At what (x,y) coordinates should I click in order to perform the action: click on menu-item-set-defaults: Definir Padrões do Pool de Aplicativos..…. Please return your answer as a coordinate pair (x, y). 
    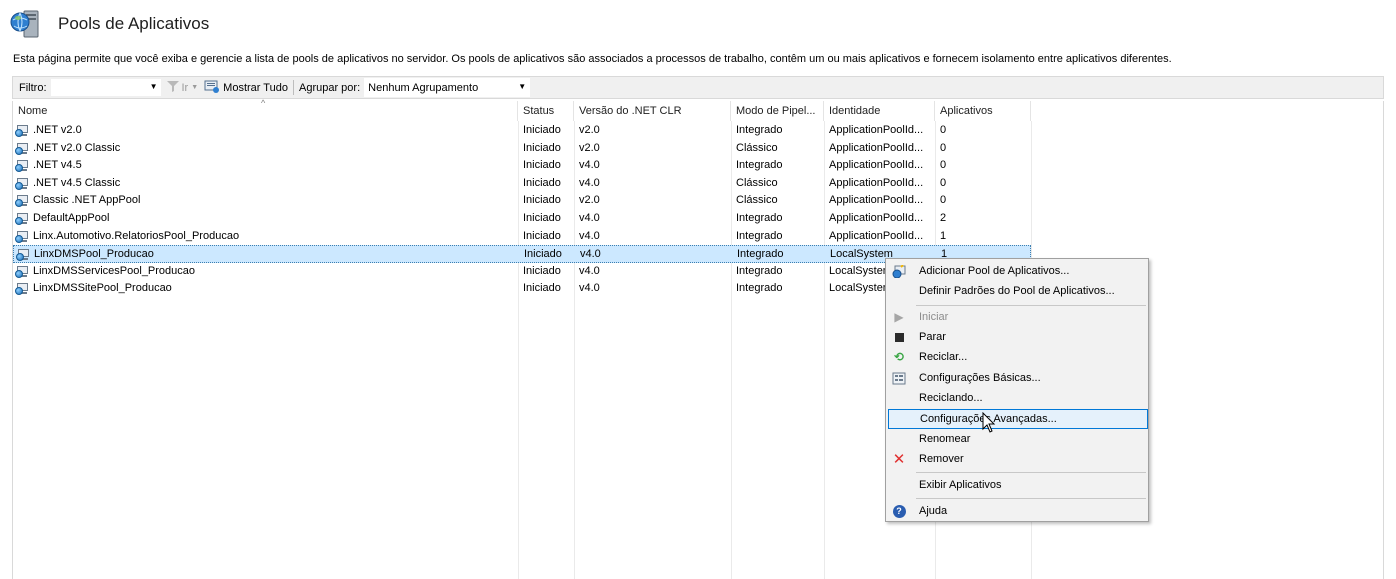
    Looking at the image, I should click on (1018, 291).